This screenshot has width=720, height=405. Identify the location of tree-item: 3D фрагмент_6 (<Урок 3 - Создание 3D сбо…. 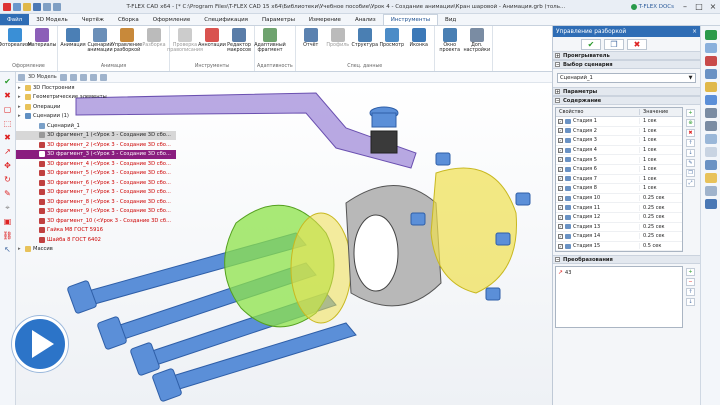
(96, 183).